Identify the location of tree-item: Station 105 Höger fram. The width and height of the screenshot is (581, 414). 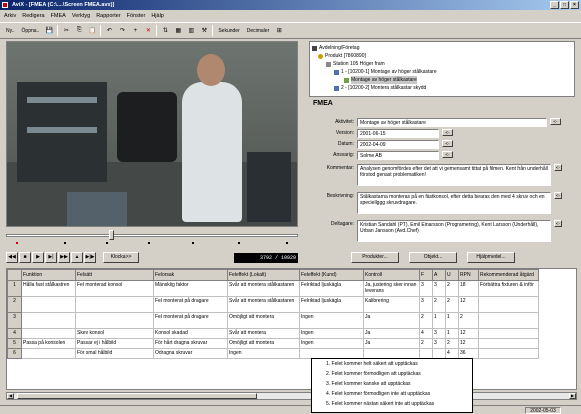
(442, 64).